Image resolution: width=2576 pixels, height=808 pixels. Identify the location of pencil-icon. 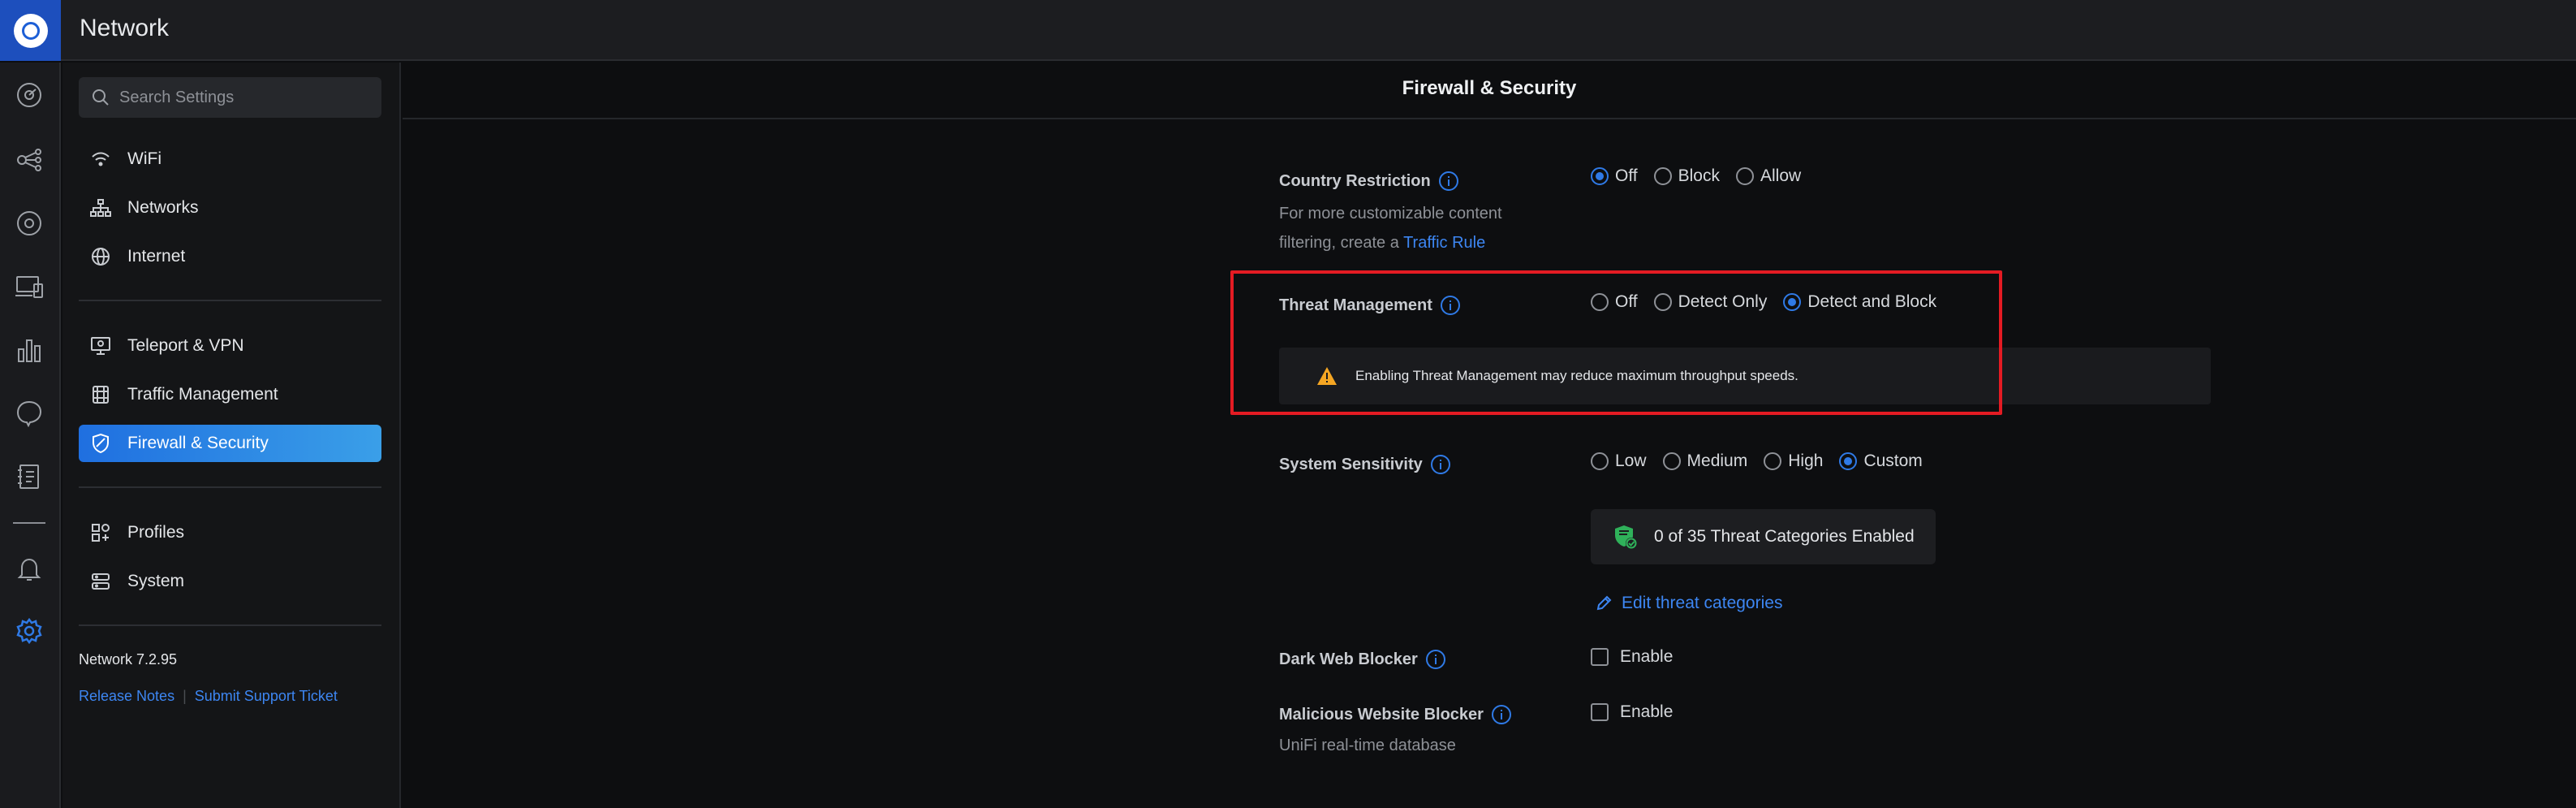
(1604, 603).